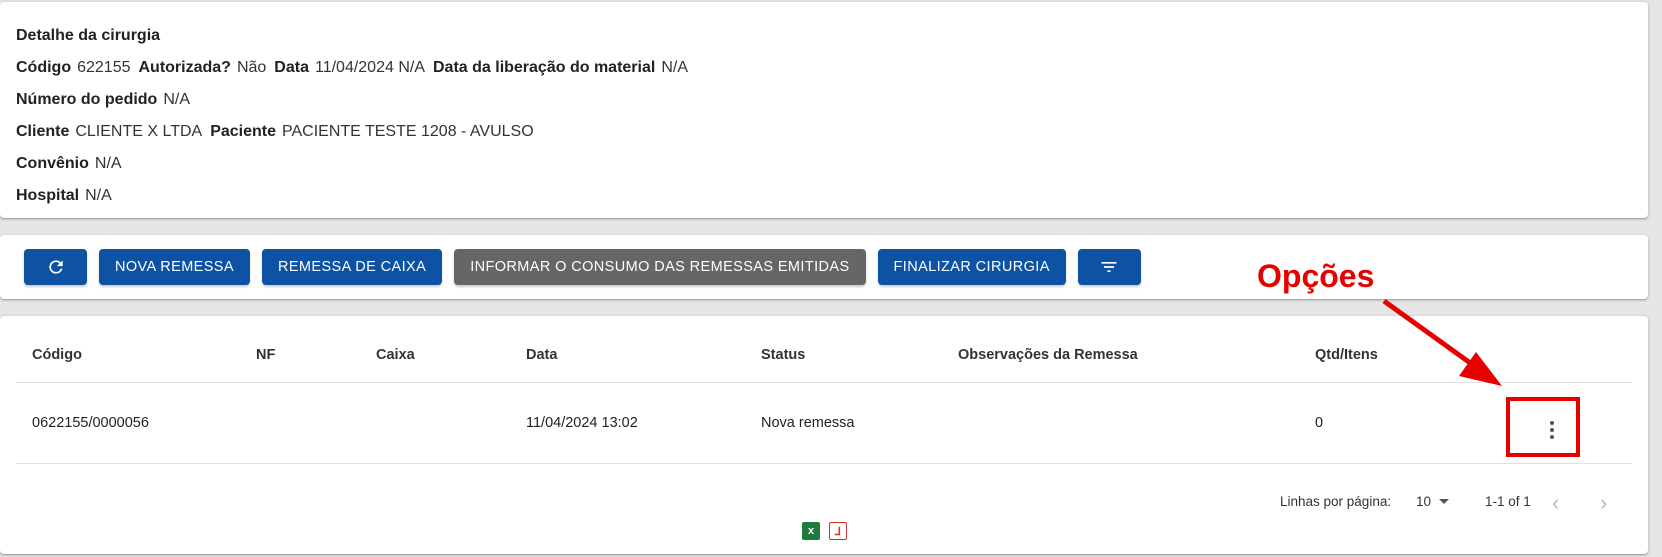 This screenshot has height=557, width=1662. What do you see at coordinates (1442, 342) in the screenshot?
I see `annotation-arrow-icon` at bounding box center [1442, 342].